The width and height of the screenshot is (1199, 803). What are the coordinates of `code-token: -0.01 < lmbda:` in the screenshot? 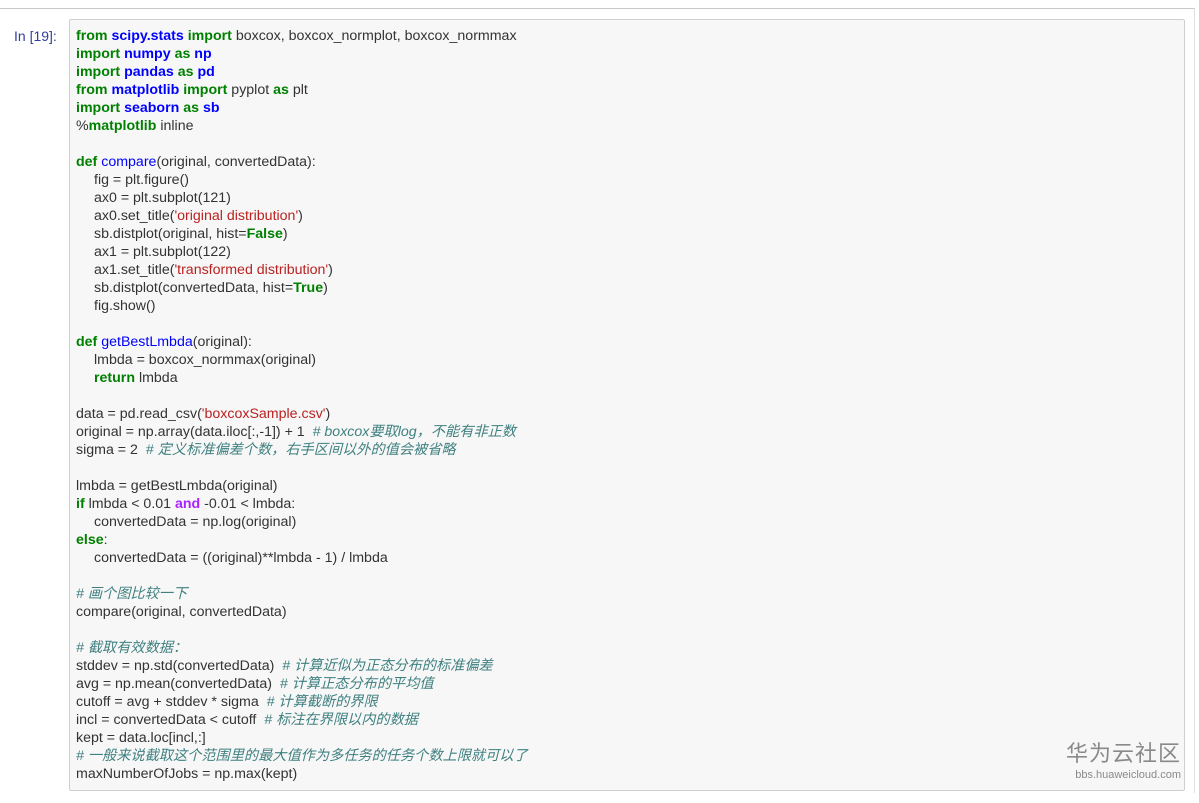 It's located at (248, 504).